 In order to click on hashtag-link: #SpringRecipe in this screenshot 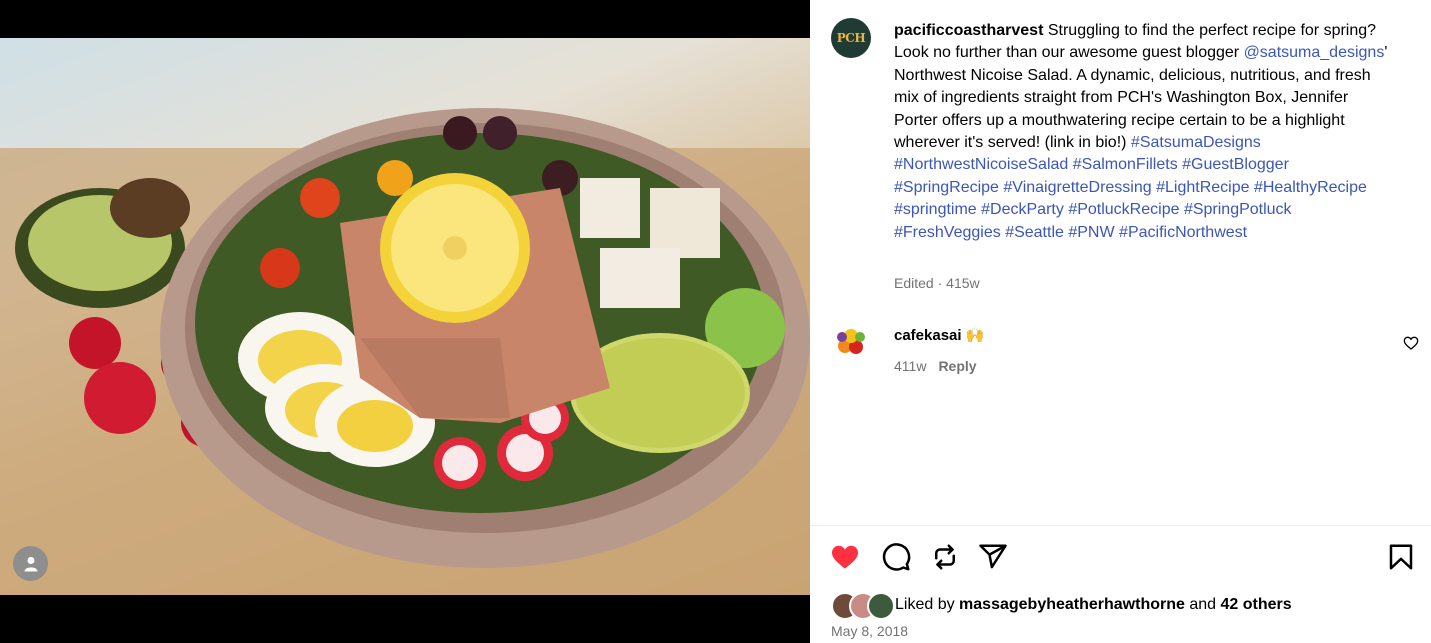, I will do `click(946, 187)`.